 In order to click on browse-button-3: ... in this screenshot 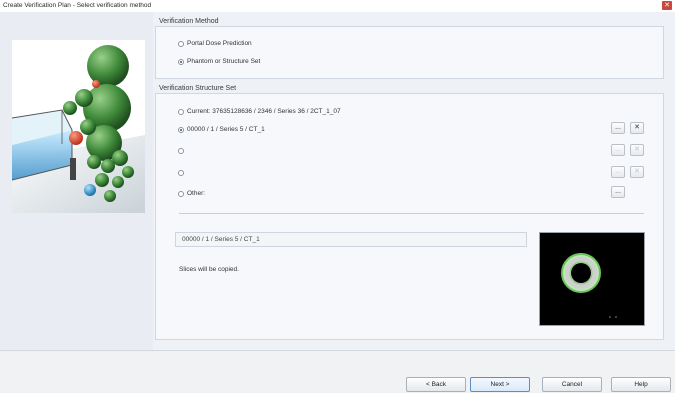, I will do `click(618, 172)`.